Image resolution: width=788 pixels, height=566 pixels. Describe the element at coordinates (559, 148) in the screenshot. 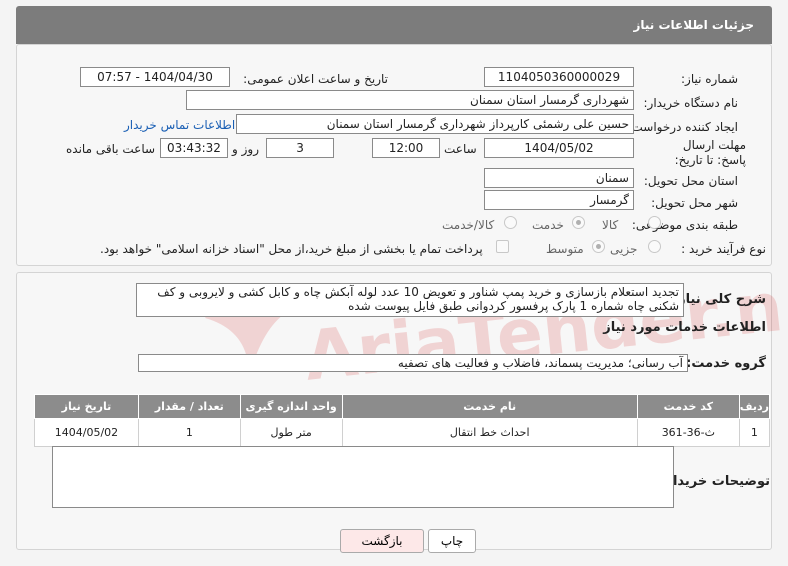

I see `deadline-date-field: 1404/05/02` at that location.